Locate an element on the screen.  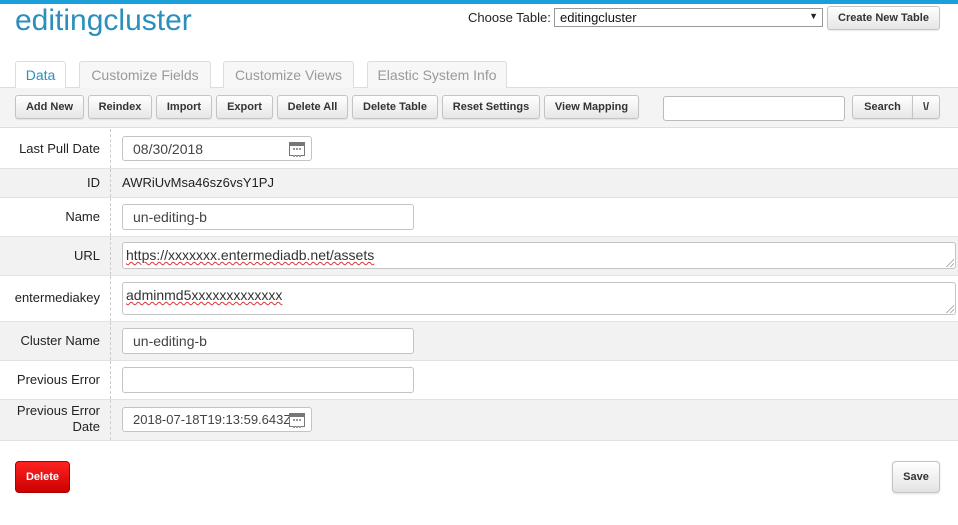
previous-error-date-label: Previous Error Date is located at coordinates (58, 418).